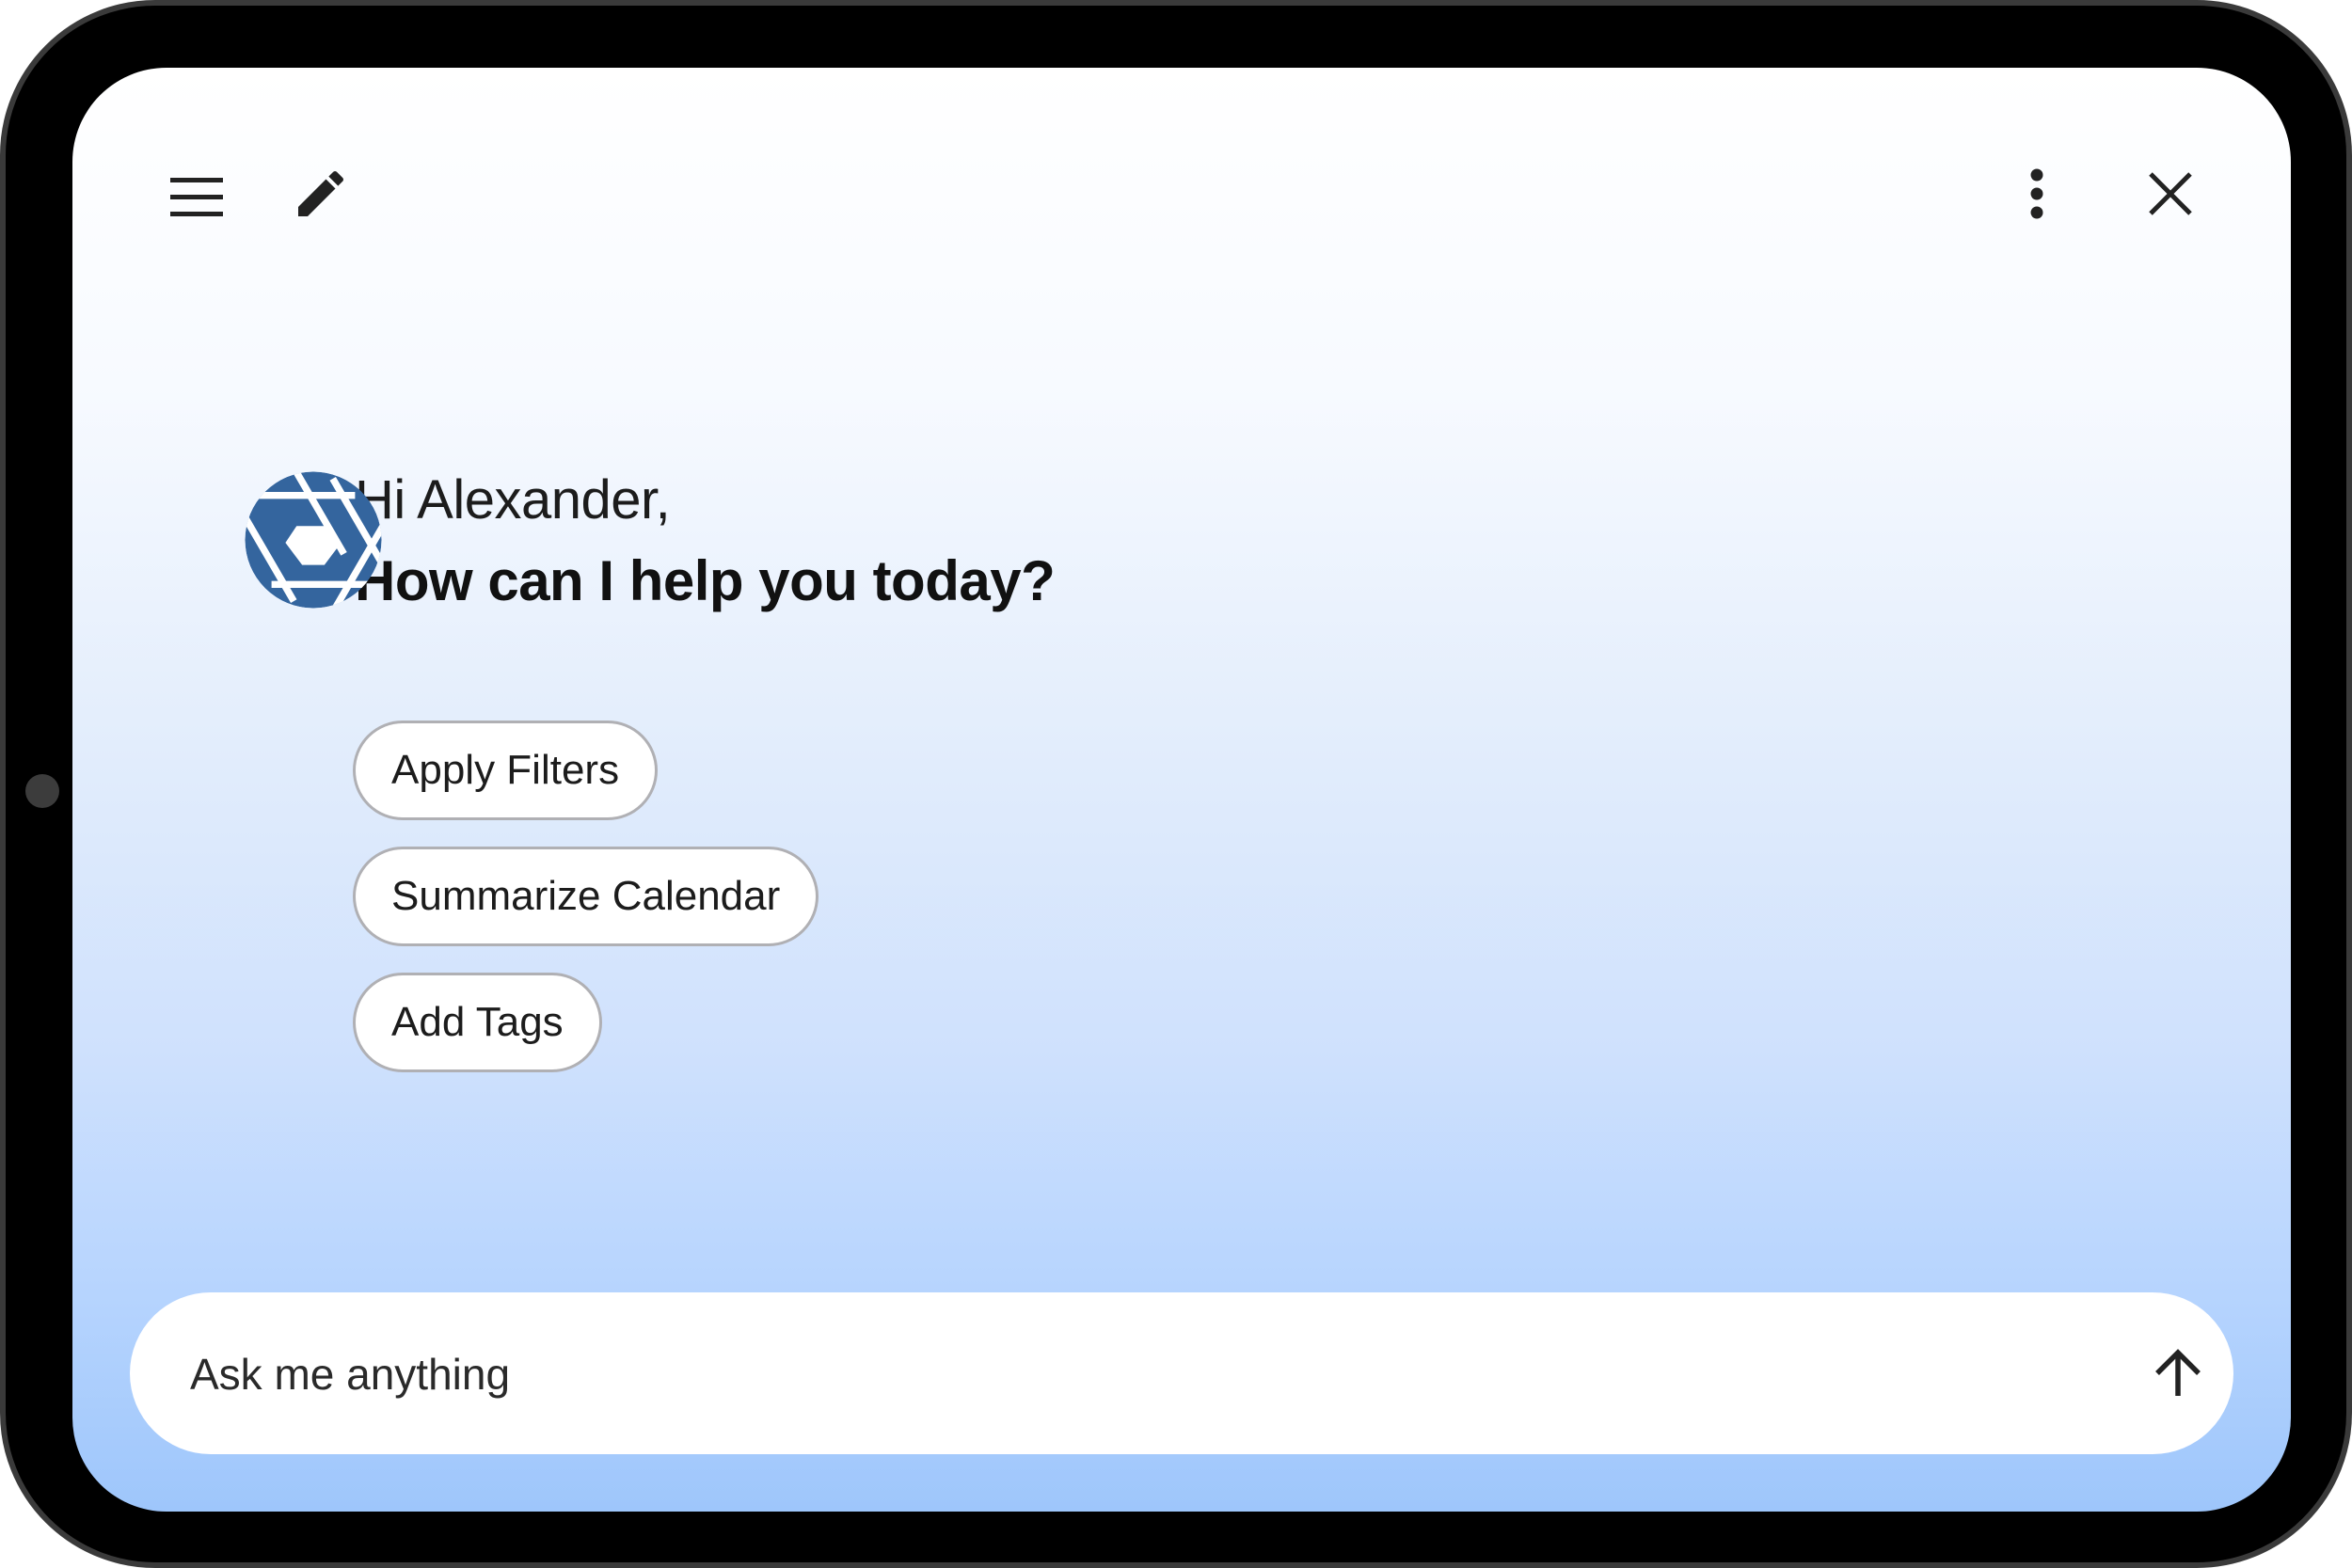  I want to click on greeting-prompt: How can I help you today?, so click(705, 580).